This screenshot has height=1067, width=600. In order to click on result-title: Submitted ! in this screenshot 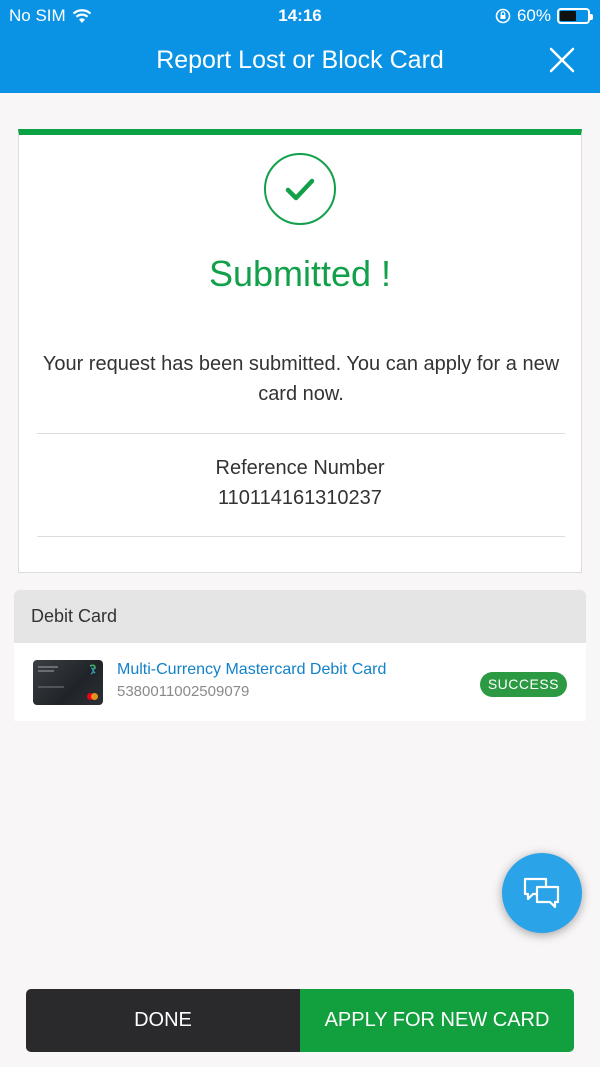, I will do `click(300, 273)`.